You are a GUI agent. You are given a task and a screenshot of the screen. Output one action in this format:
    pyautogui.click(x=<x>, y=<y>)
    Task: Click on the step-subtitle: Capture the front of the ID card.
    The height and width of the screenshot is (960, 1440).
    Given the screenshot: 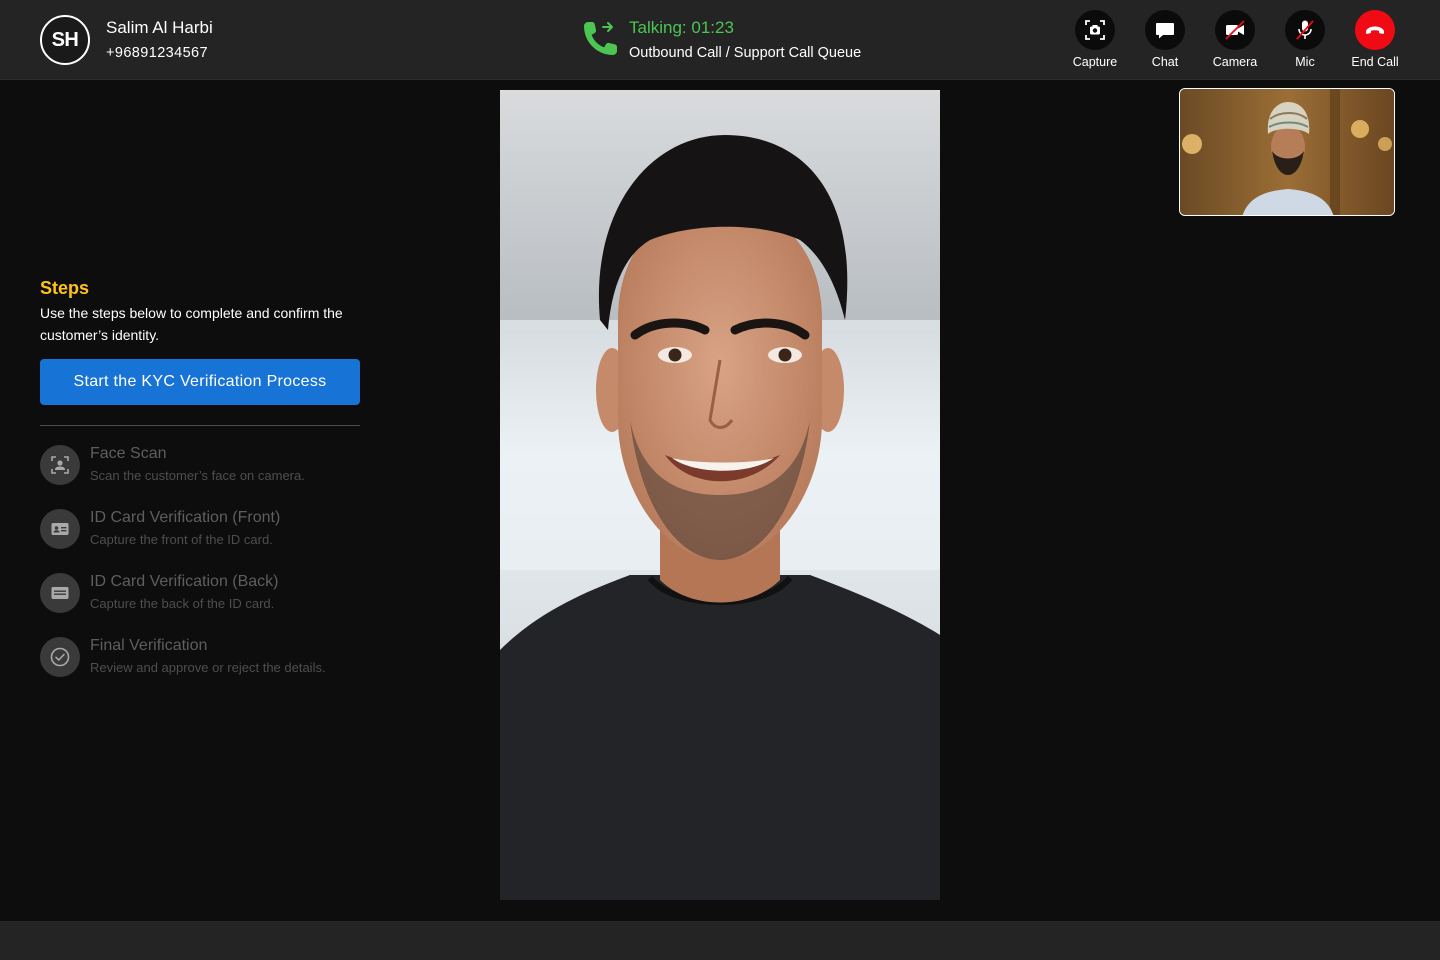 What is the action you would take?
    pyautogui.click(x=181, y=539)
    